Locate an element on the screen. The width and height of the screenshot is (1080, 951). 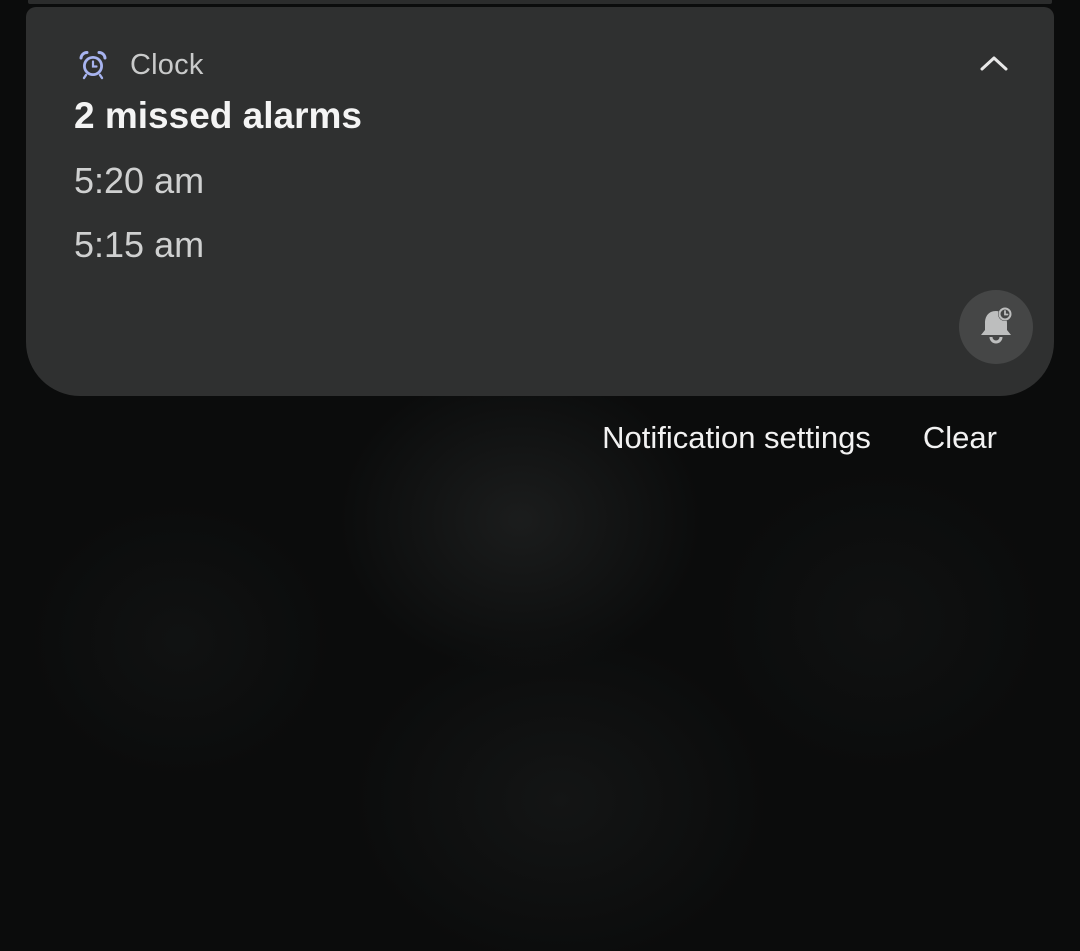
bell-alarm-icon is located at coordinates (996, 327).